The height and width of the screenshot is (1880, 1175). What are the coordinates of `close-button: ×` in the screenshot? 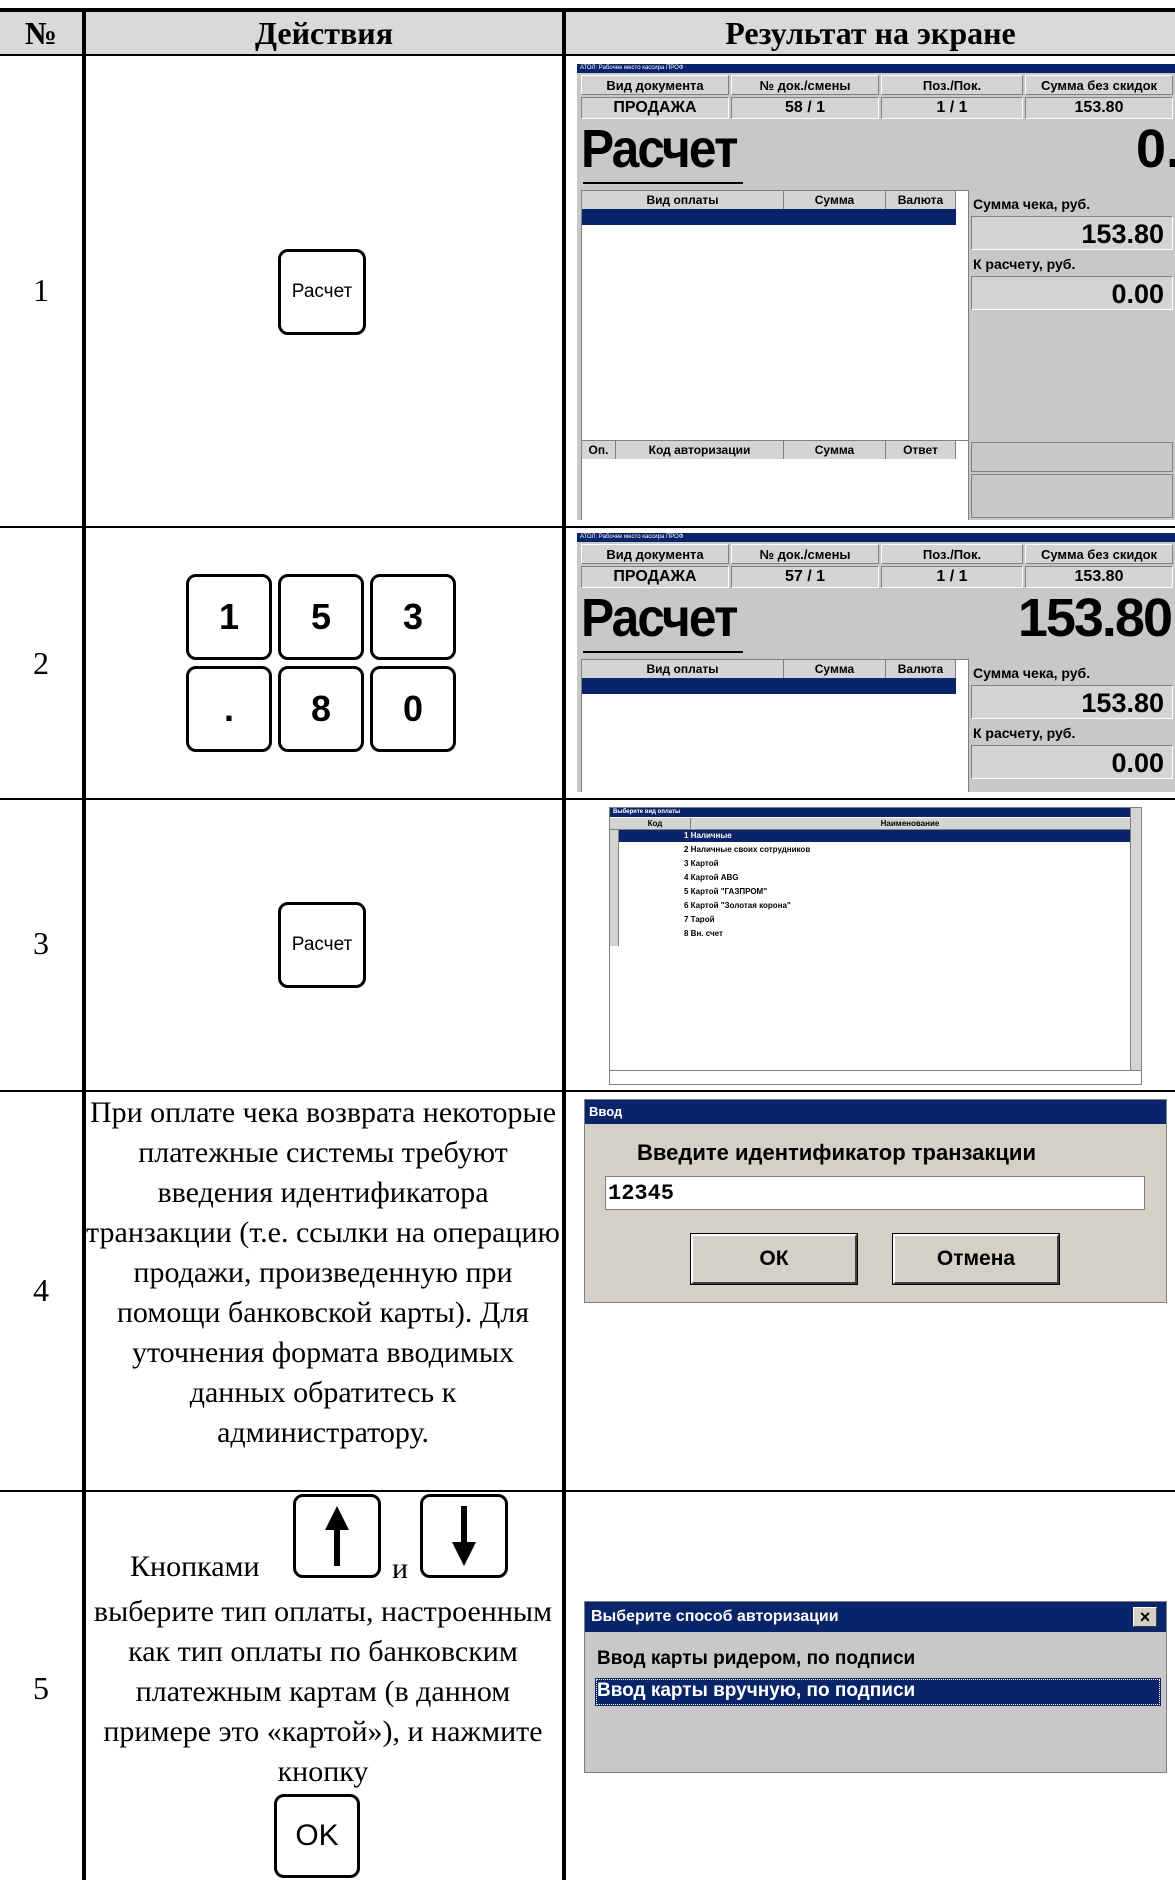 It's located at (1145, 1617).